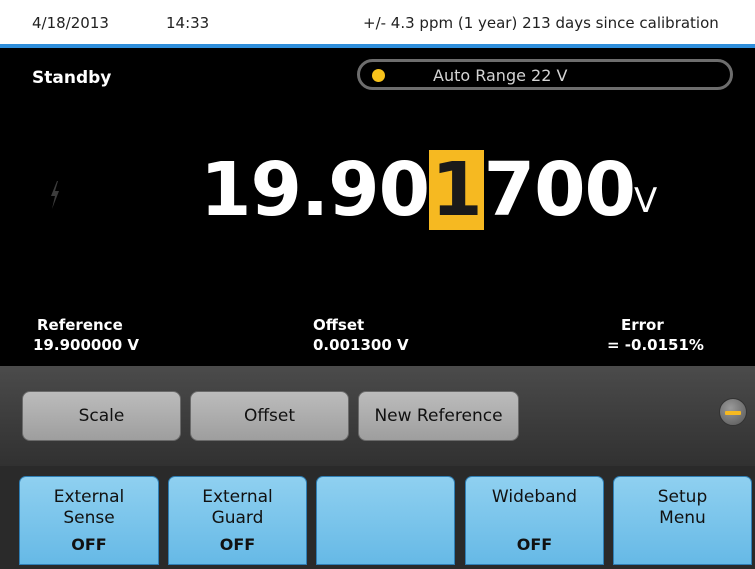  I want to click on fkey-label: Wideband, so click(534, 497).